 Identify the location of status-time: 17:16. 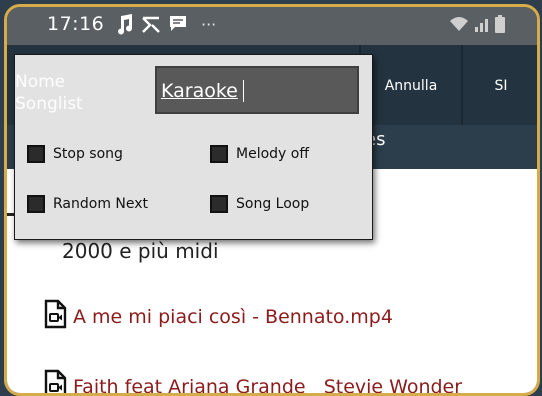
(75, 24).